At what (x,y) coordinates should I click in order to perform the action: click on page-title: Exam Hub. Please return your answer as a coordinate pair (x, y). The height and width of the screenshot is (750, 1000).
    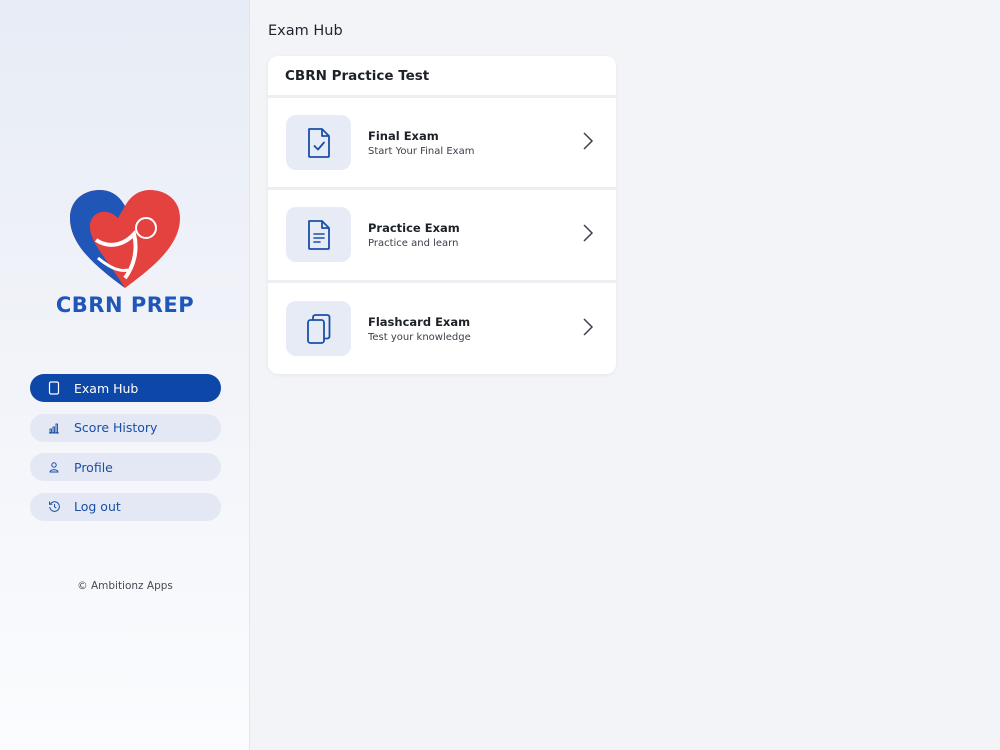
    Looking at the image, I should click on (305, 31).